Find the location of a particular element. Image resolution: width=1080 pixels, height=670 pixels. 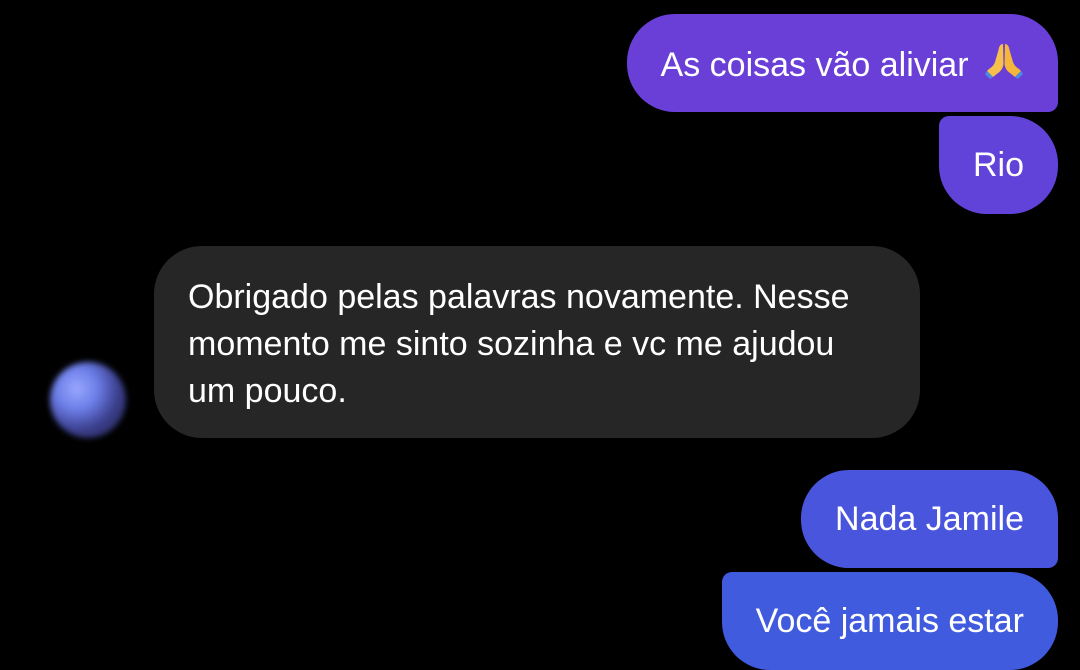

message-text: Nada Jamile is located at coordinates (929, 519).